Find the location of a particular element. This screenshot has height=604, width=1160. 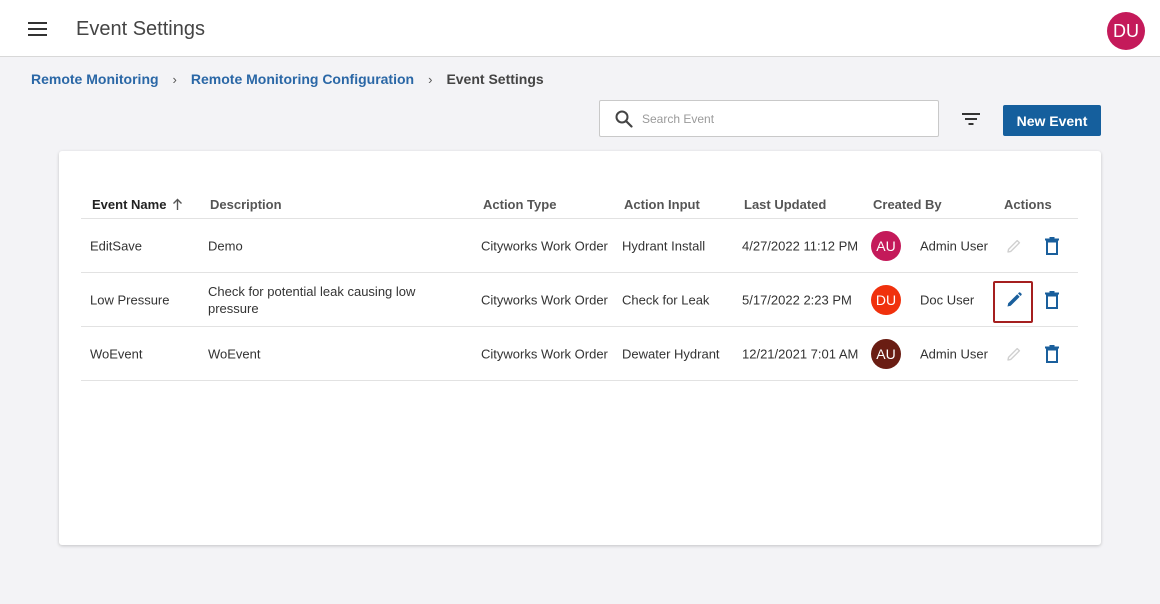

search-box is located at coordinates (769, 118).